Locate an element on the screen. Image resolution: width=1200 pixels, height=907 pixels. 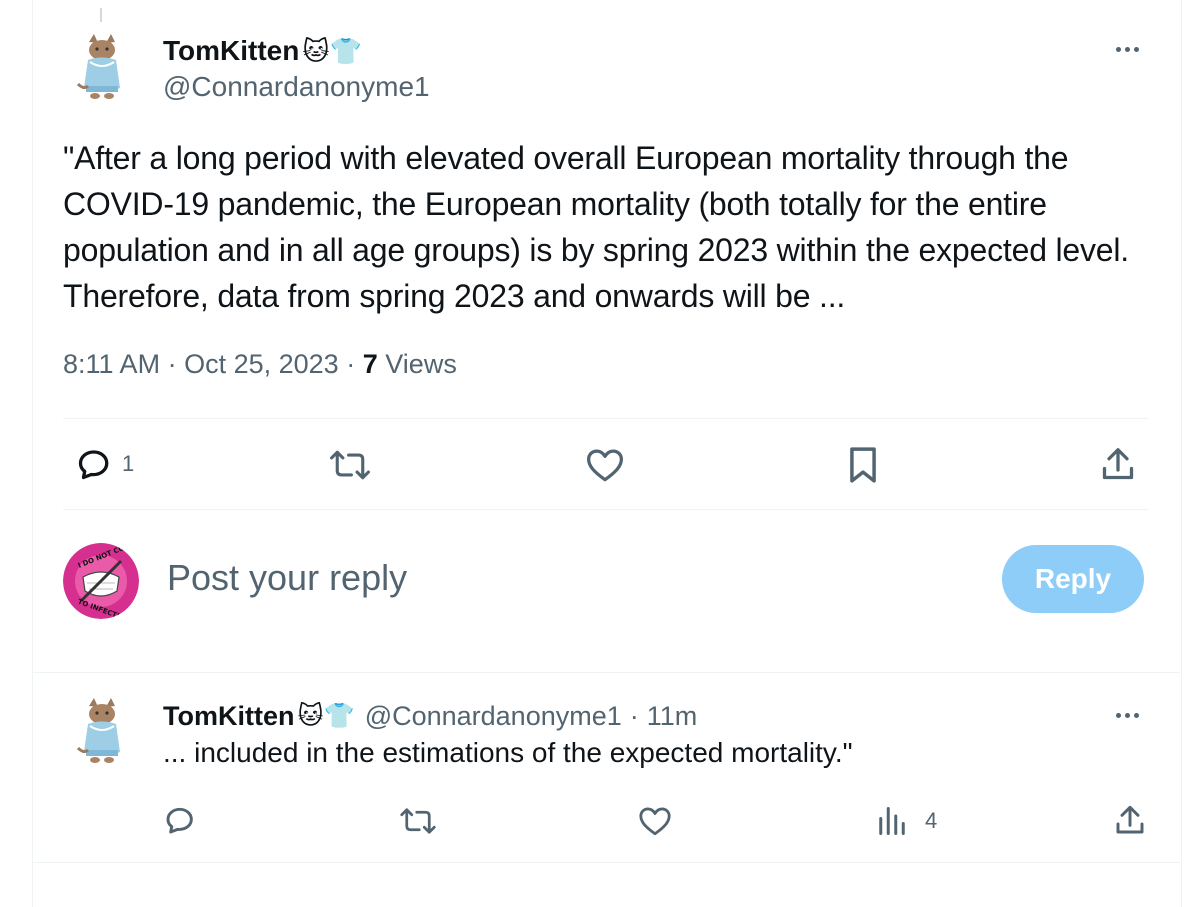
reply-share-action is located at coordinates (1130, 820).